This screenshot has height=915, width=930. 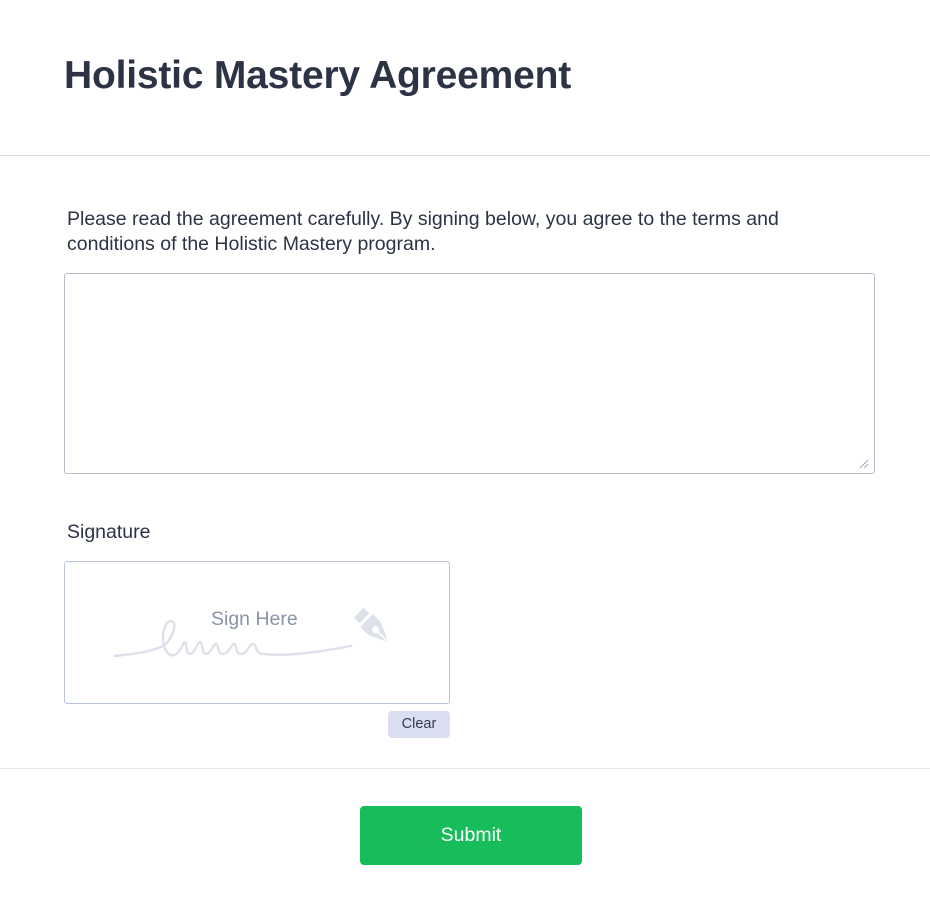 I want to click on signature-label: Signature, so click(x=109, y=532).